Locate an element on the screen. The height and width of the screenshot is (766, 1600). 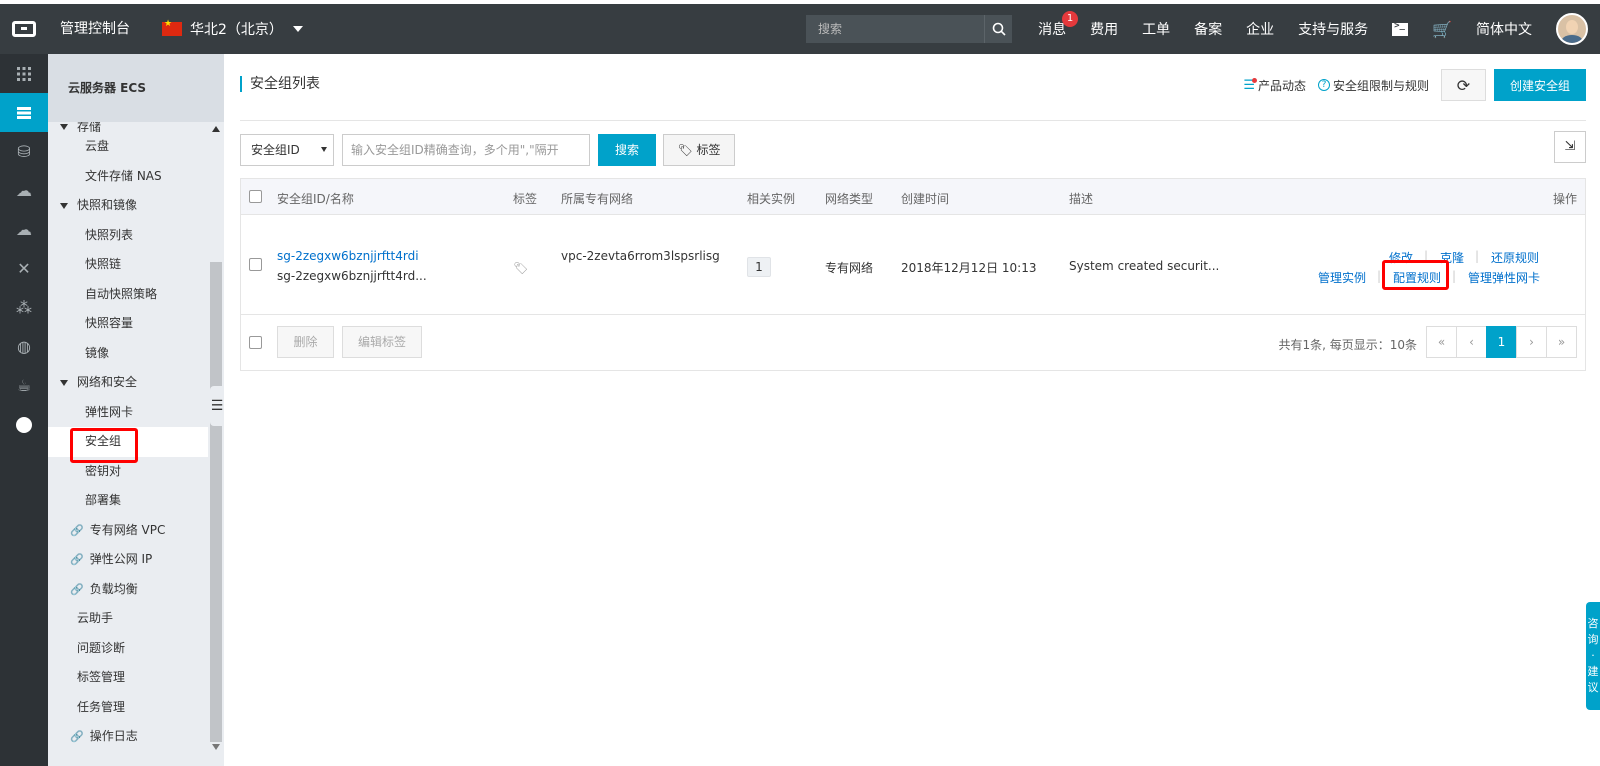
footer-select-all-checkbox is located at coordinates (255, 342).